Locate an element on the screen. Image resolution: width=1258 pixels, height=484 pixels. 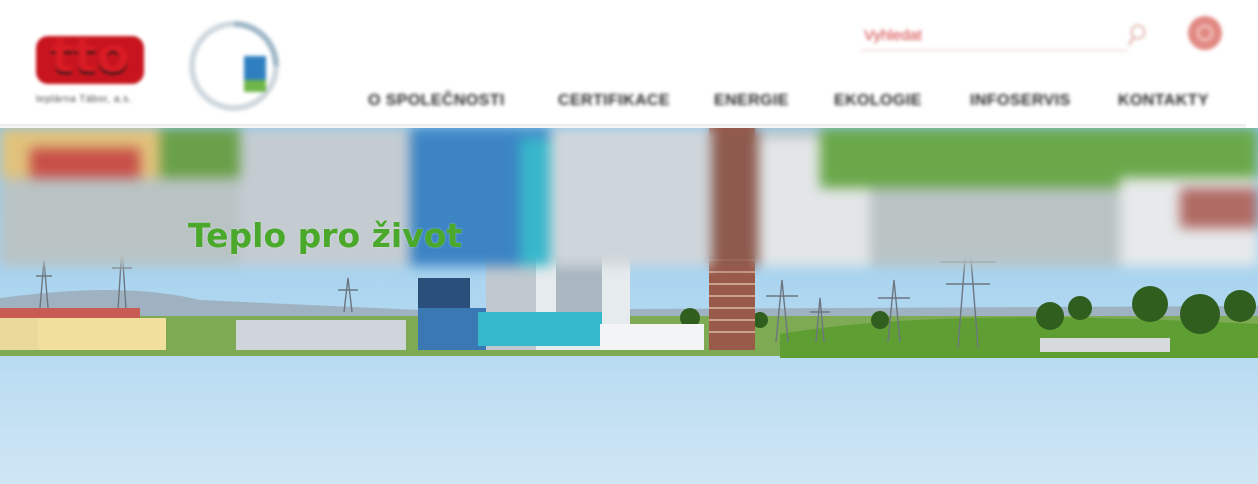
nav-item-ekologie: EKOLOGIE is located at coordinates (878, 101).